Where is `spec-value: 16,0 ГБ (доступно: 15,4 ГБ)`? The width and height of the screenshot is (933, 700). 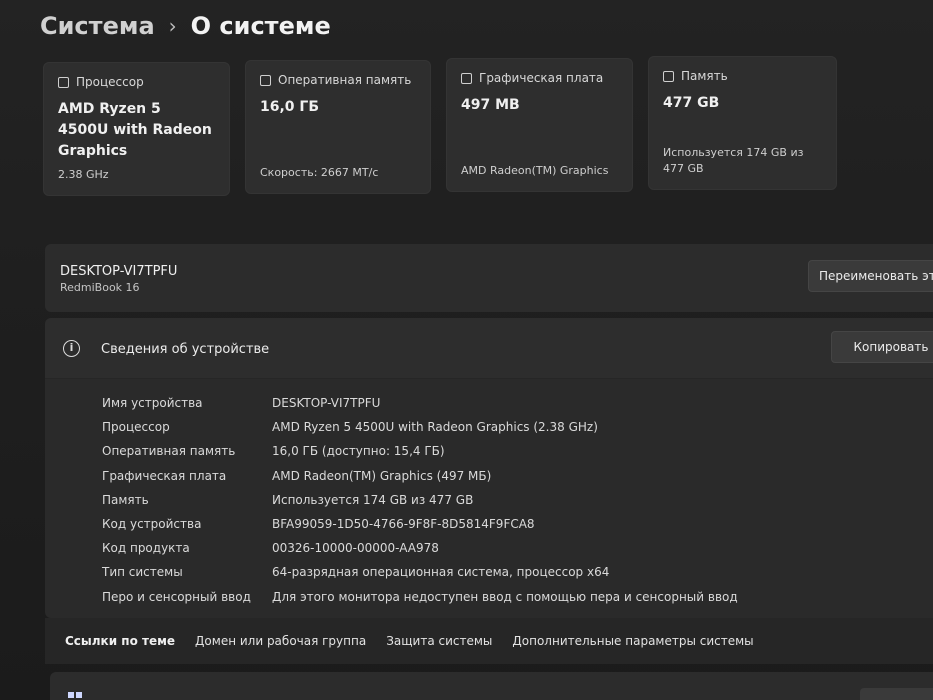
spec-value: 16,0 ГБ (доступно: 15,4 ГБ) is located at coordinates (358, 451).